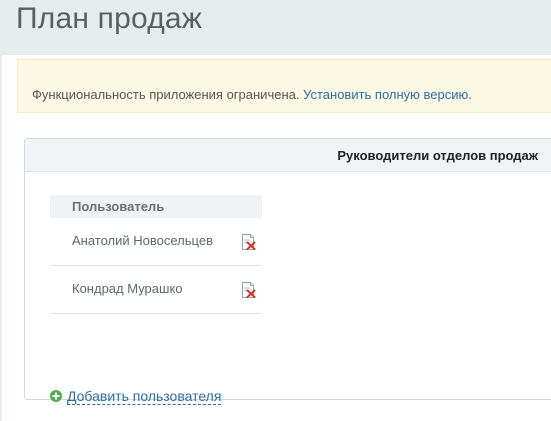  I want to click on install-full-version-link: Установить полную версию, so click(385, 94).